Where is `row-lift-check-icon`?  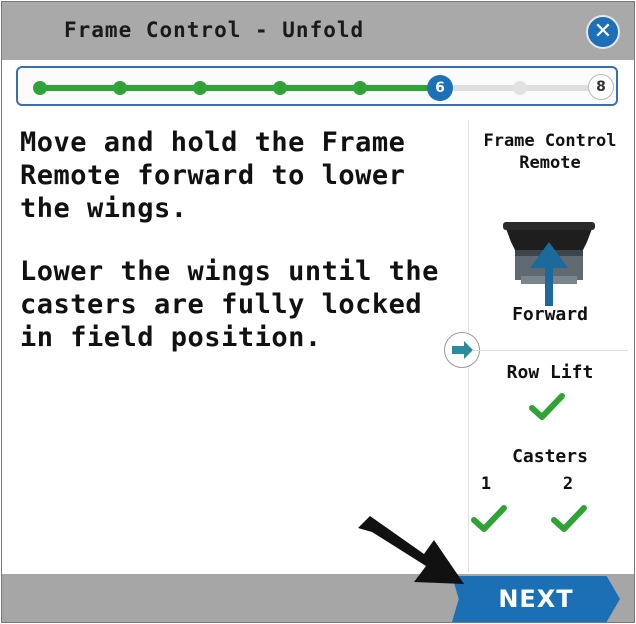 row-lift-check-icon is located at coordinates (547, 406).